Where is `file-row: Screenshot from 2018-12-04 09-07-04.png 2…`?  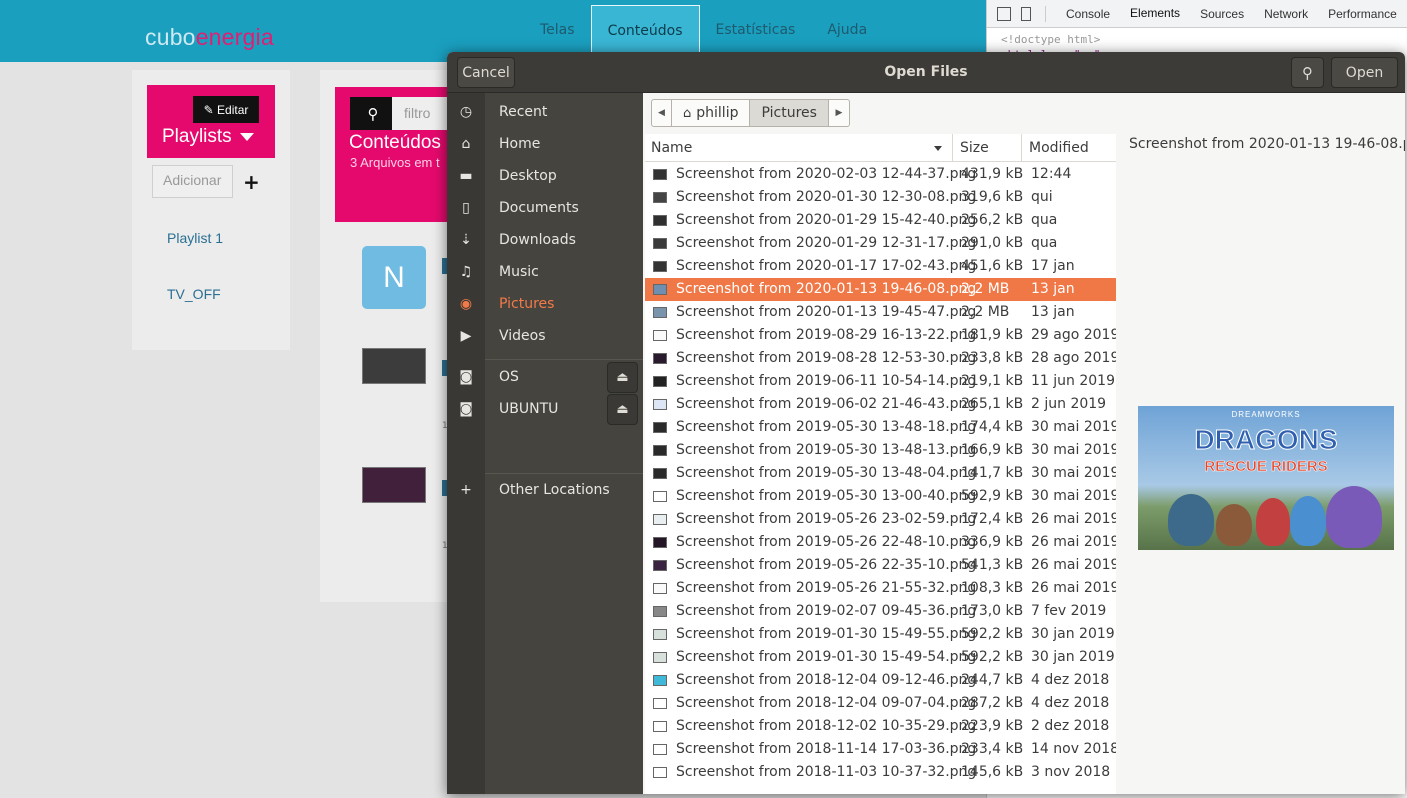
file-row: Screenshot from 2018-12-04 09-07-04.png 2… is located at coordinates (880, 703).